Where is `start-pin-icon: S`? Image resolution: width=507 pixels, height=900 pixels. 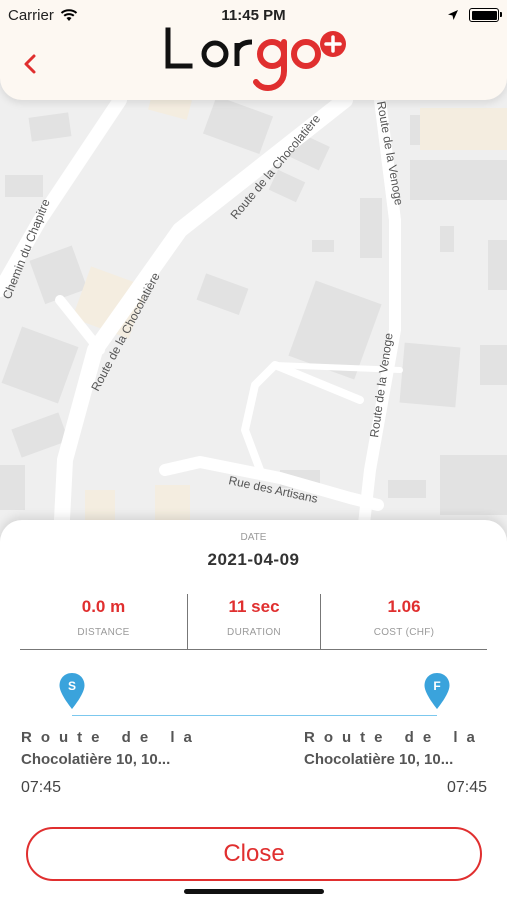
start-pin-icon: S is located at coordinates (72, 691).